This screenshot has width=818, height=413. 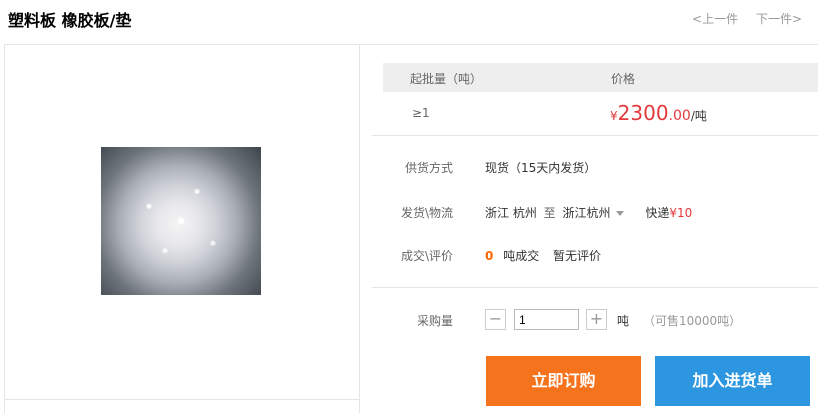 I want to click on price-integer: 2300, so click(x=643, y=113).